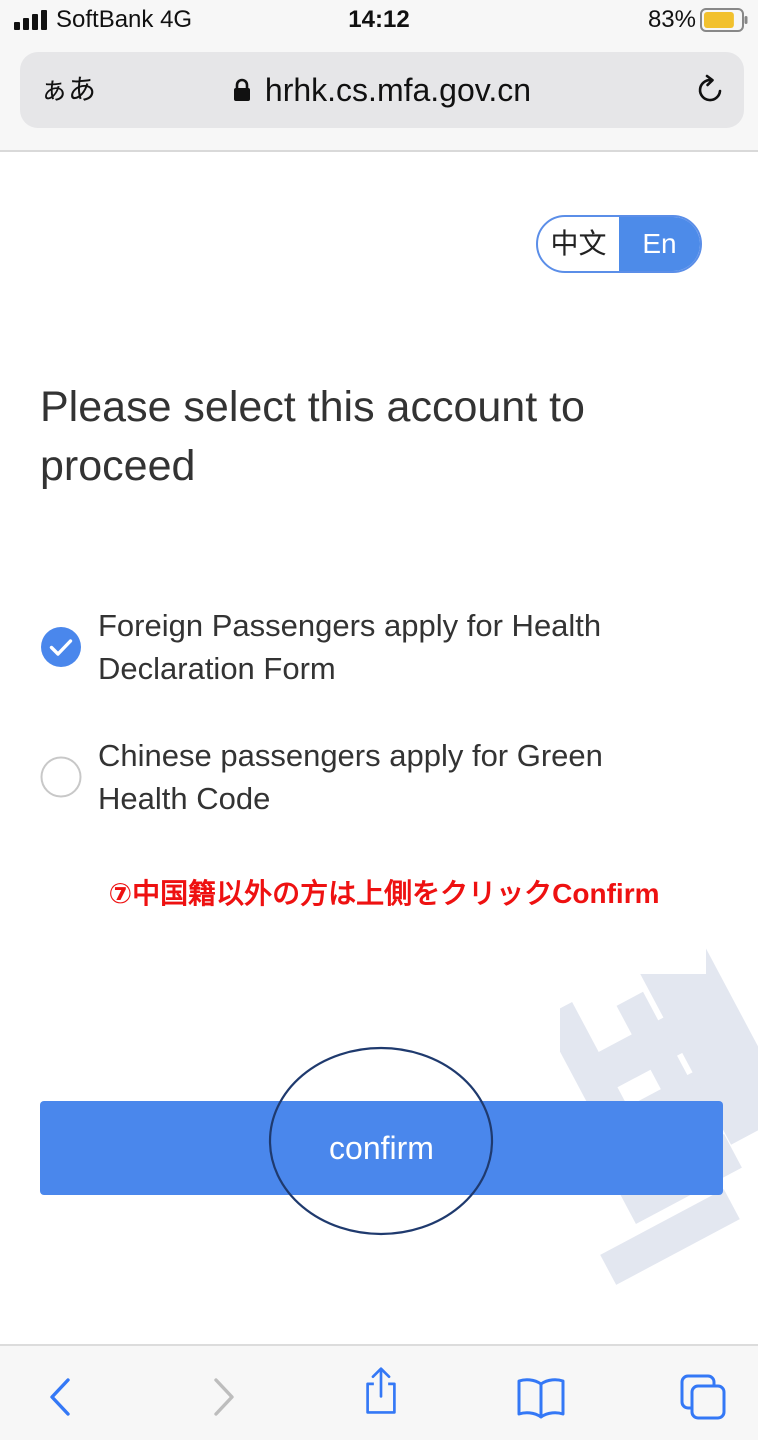  What do you see at coordinates (710, 90) in the screenshot?
I see `reload-icon` at bounding box center [710, 90].